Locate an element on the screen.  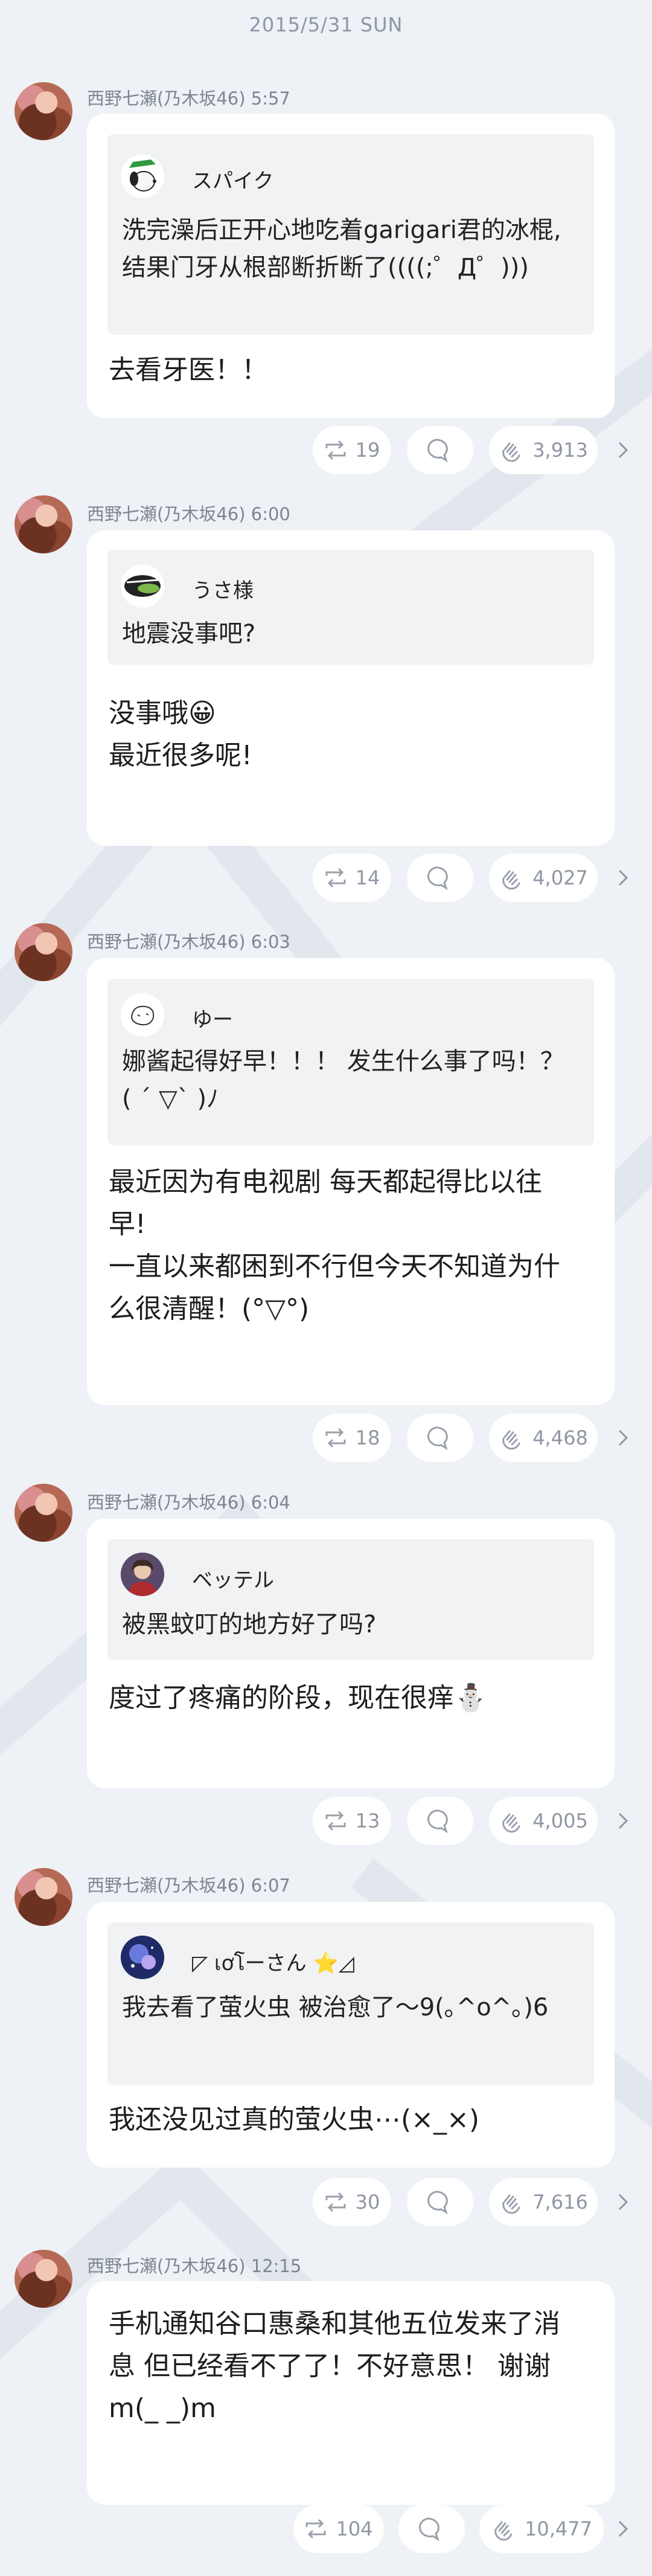
repost-count: 19 is located at coordinates (367, 450).